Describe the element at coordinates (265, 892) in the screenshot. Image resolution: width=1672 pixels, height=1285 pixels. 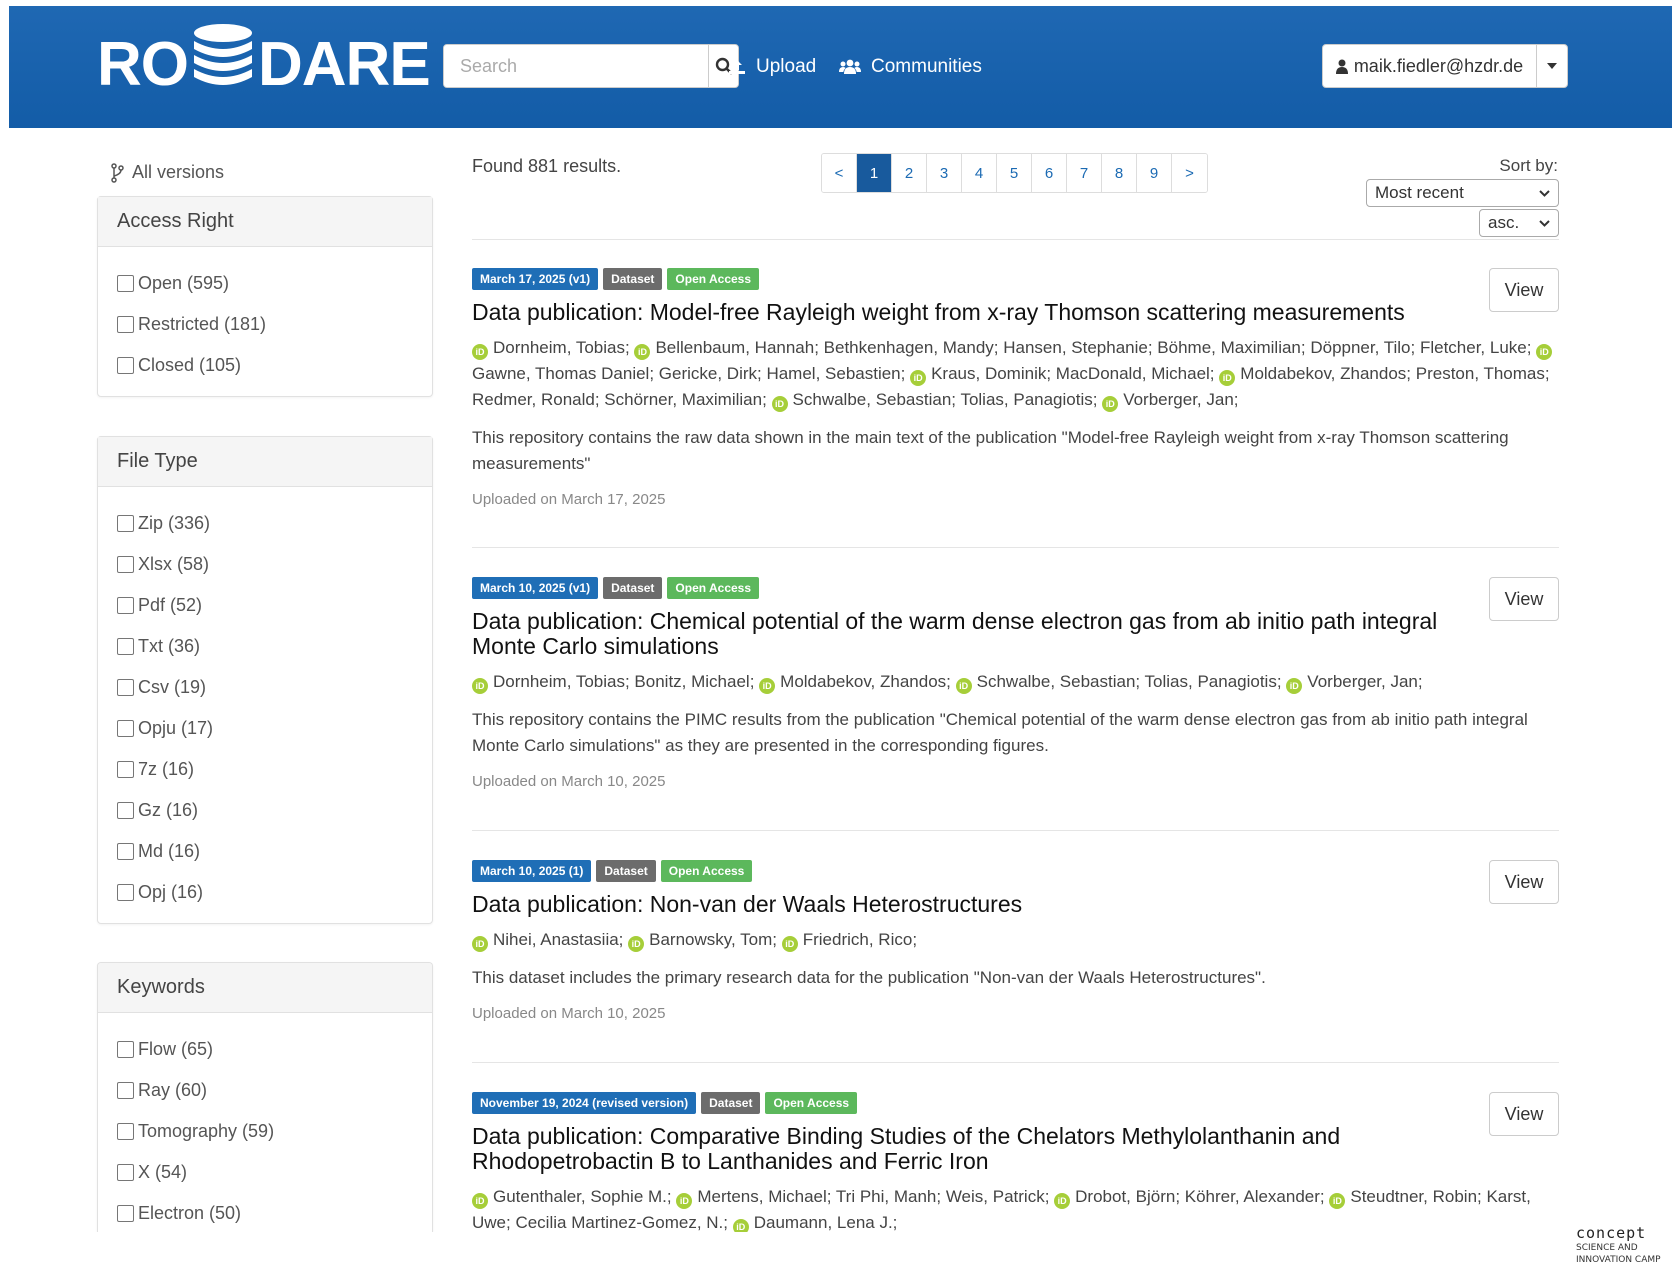
I see `facet-option: Opj (16)` at that location.